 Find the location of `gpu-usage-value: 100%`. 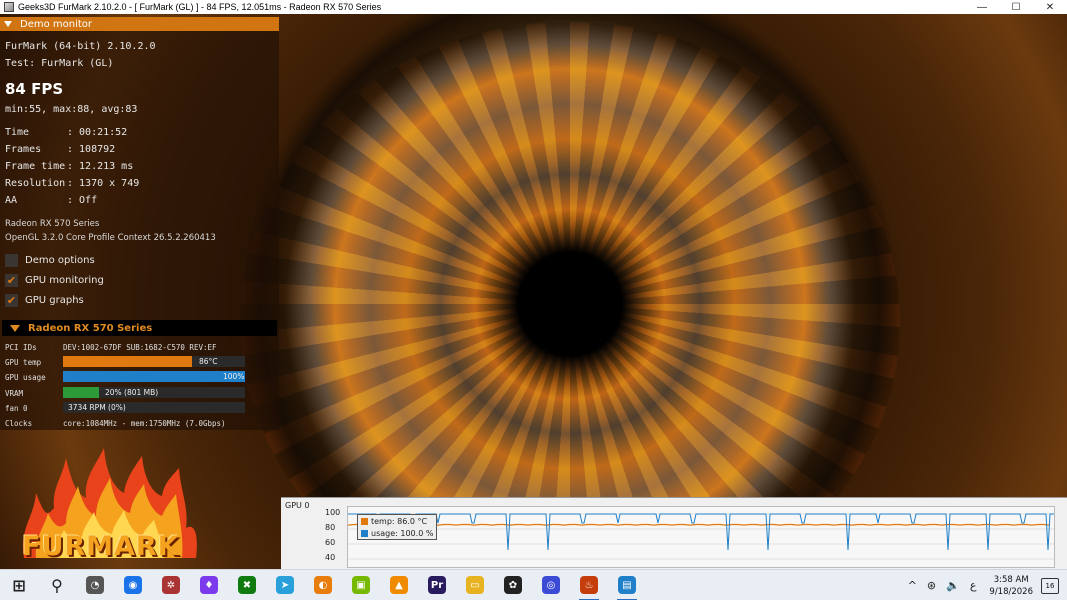

gpu-usage-value: 100% is located at coordinates (234, 376).